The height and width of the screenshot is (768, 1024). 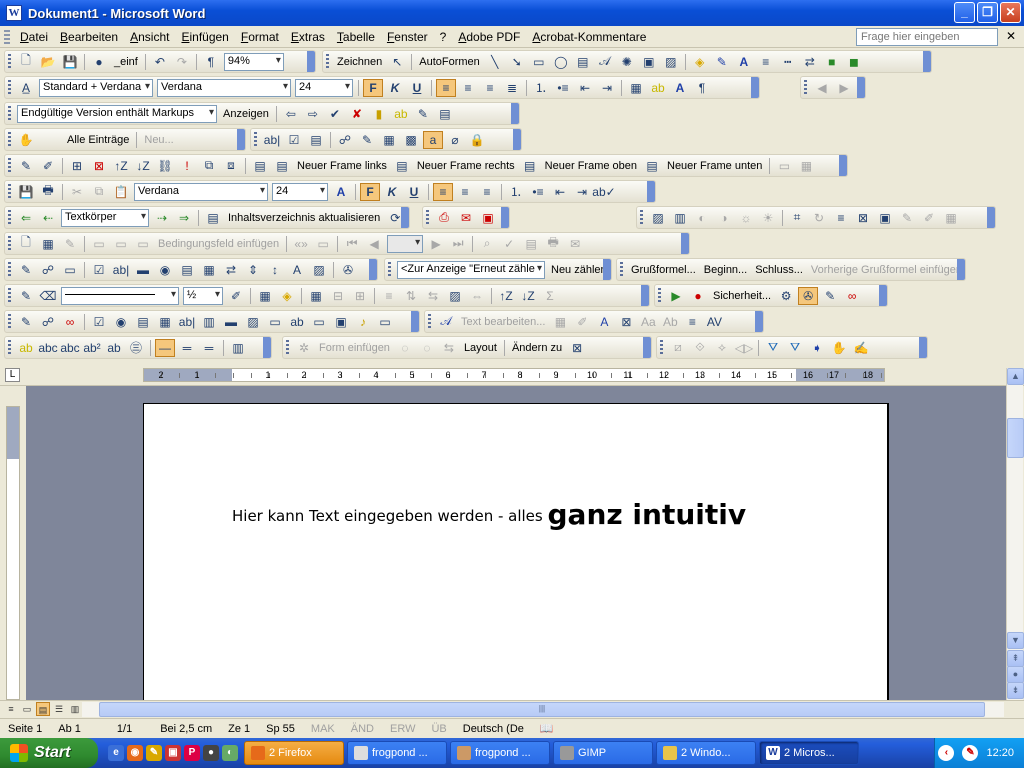 What do you see at coordinates (204, 37) in the screenshot?
I see `menu-einfuegen: Einfügen` at bounding box center [204, 37].